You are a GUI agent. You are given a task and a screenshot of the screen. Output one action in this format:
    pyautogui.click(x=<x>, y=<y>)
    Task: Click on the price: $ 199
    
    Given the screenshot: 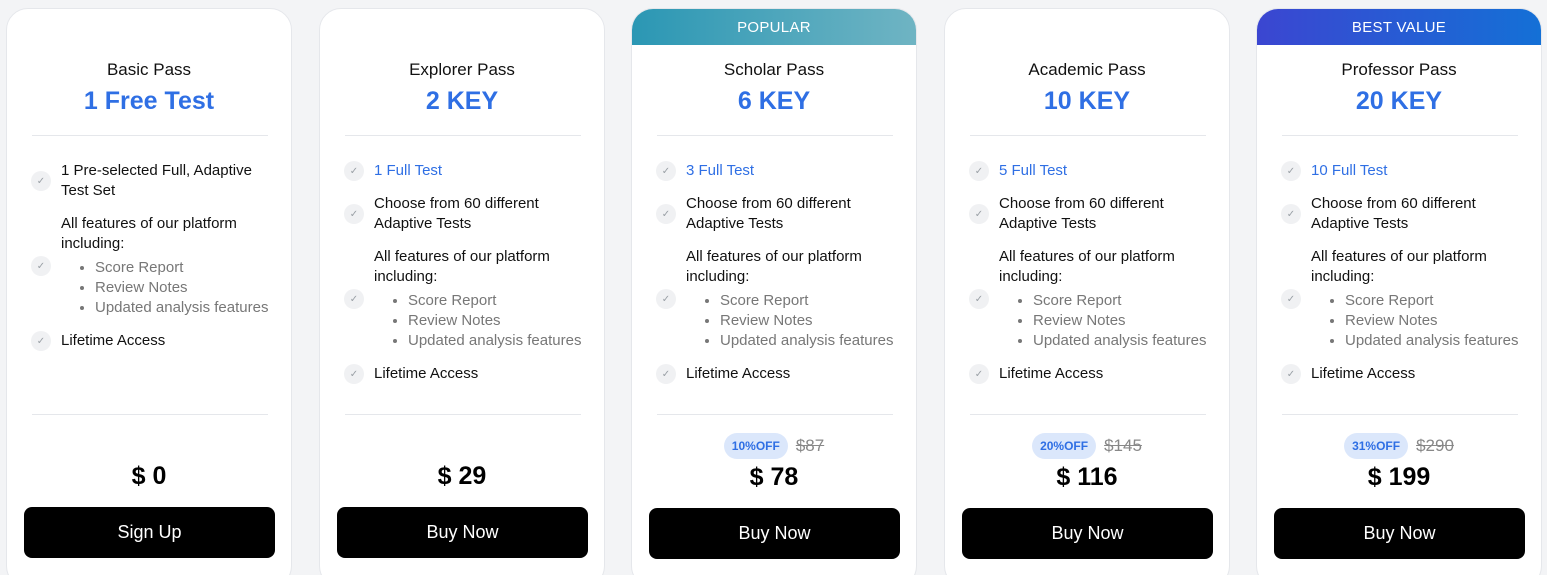 What is the action you would take?
    pyautogui.click(x=1399, y=477)
    